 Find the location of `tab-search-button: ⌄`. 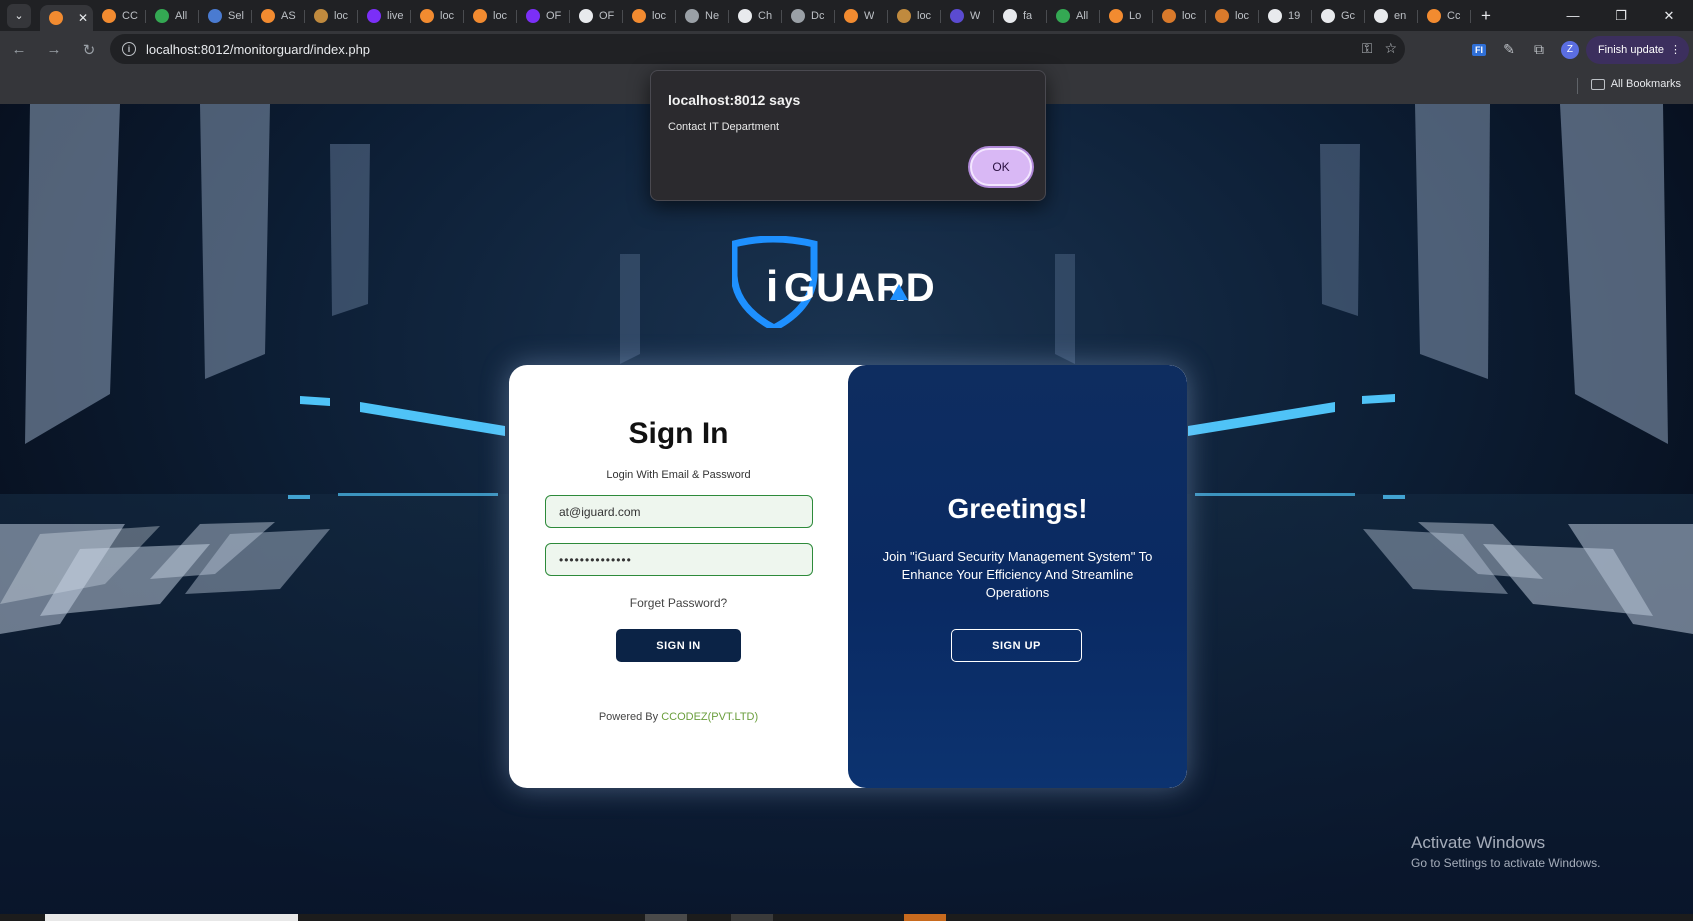

tab-search-button: ⌄ is located at coordinates (19, 15).